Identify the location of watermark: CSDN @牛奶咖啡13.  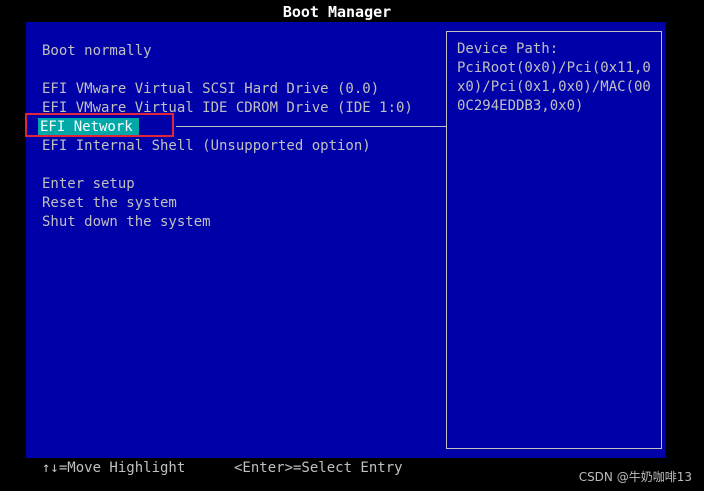
(635, 477).